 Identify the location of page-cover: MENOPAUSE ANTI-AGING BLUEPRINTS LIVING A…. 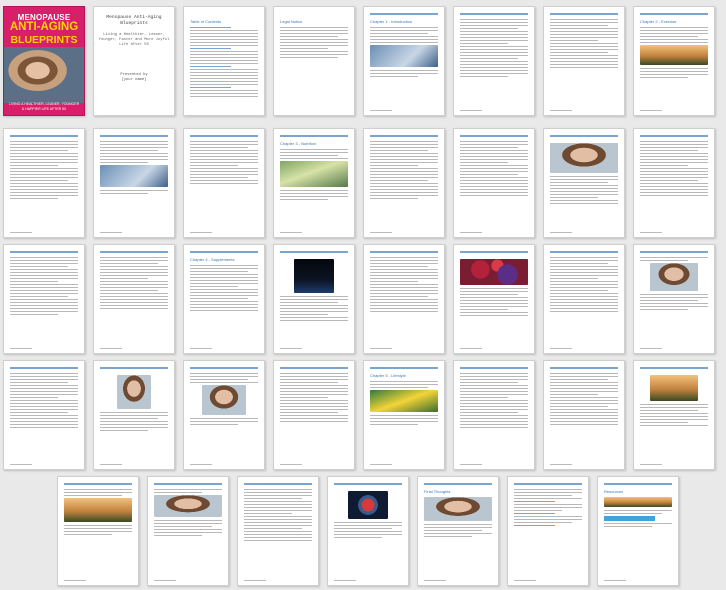
(44, 61).